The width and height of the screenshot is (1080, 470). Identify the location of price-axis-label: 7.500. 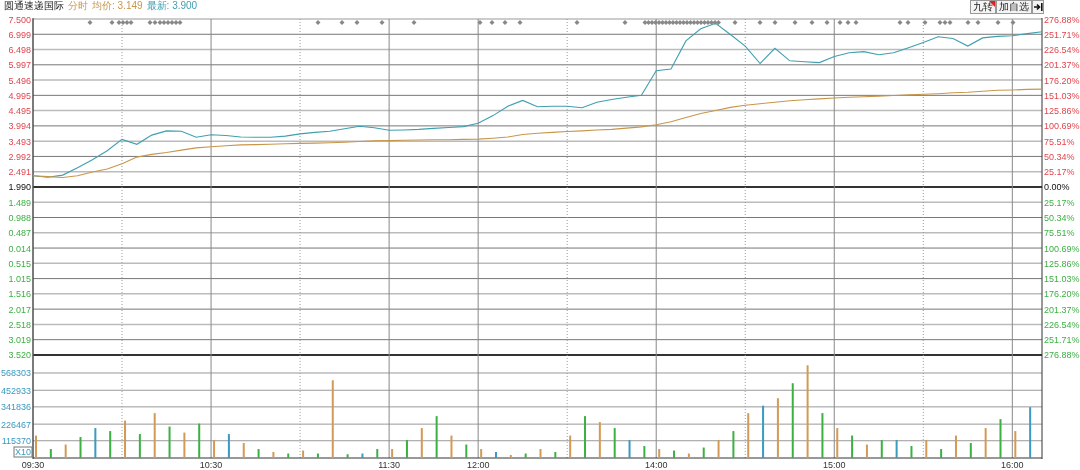
(19, 19).